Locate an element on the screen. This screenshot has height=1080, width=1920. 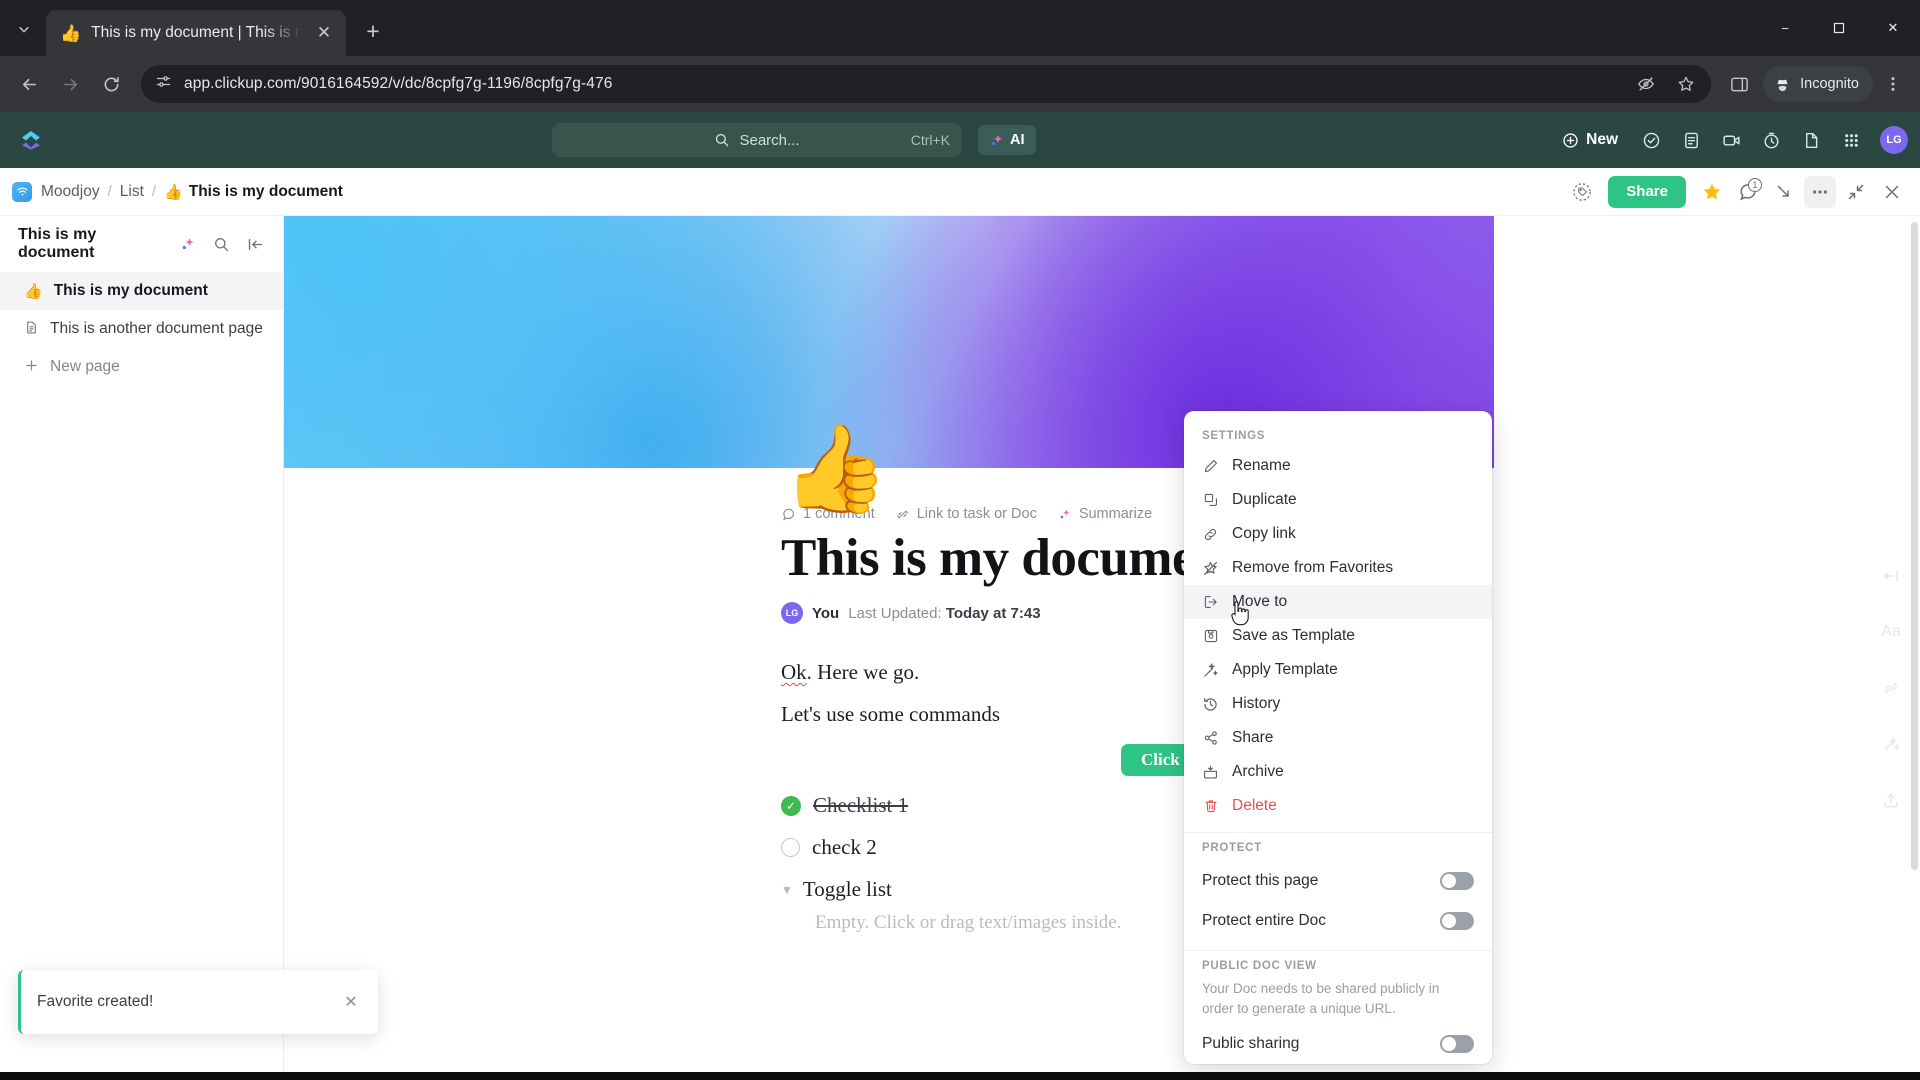
summarize-button: Summarize is located at coordinates (1104, 514).